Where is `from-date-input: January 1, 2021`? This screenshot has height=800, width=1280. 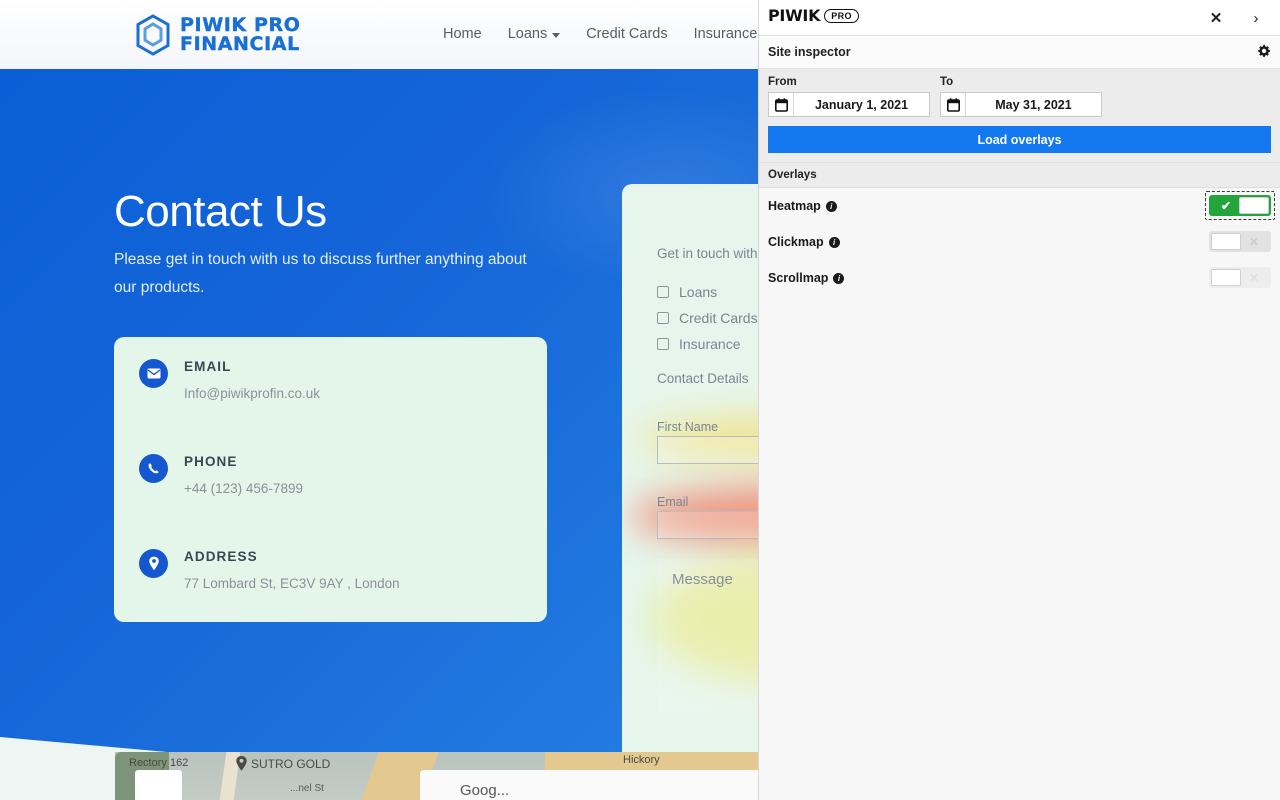
from-date-input: January 1, 2021 is located at coordinates (849, 104).